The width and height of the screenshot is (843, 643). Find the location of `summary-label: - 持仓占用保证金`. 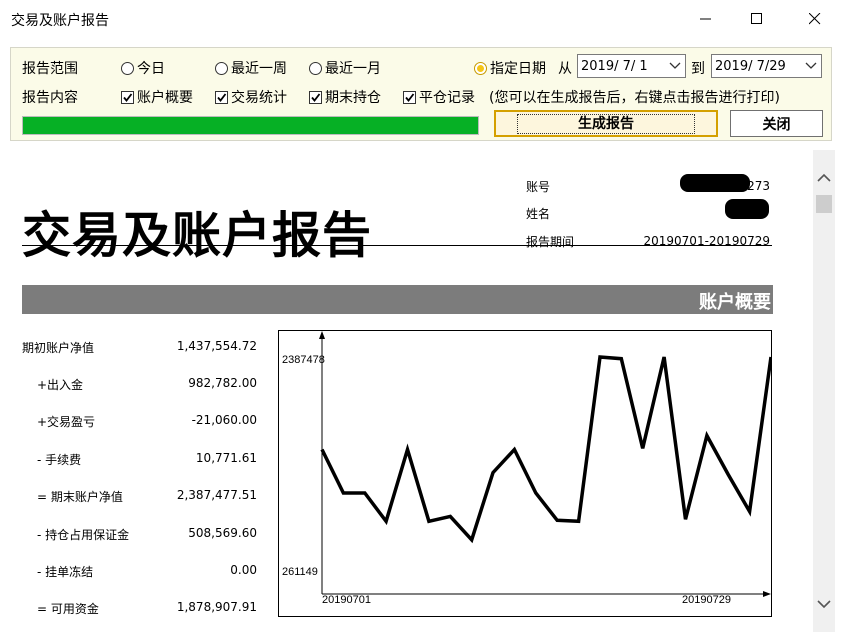

summary-label: - 持仓占用保证金 is located at coordinates (83, 535).